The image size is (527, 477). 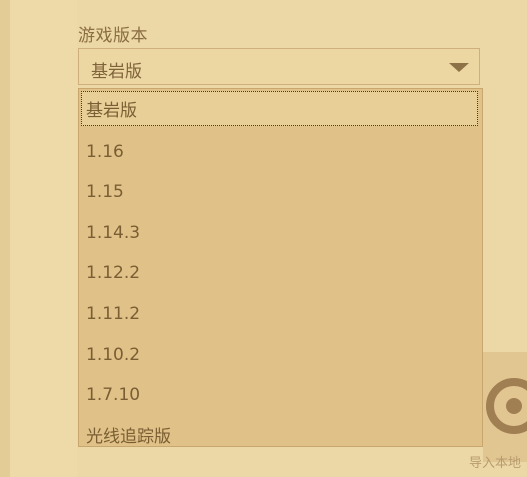 What do you see at coordinates (495, 463) in the screenshot?
I see `import-local-label: 导入本地` at bounding box center [495, 463].